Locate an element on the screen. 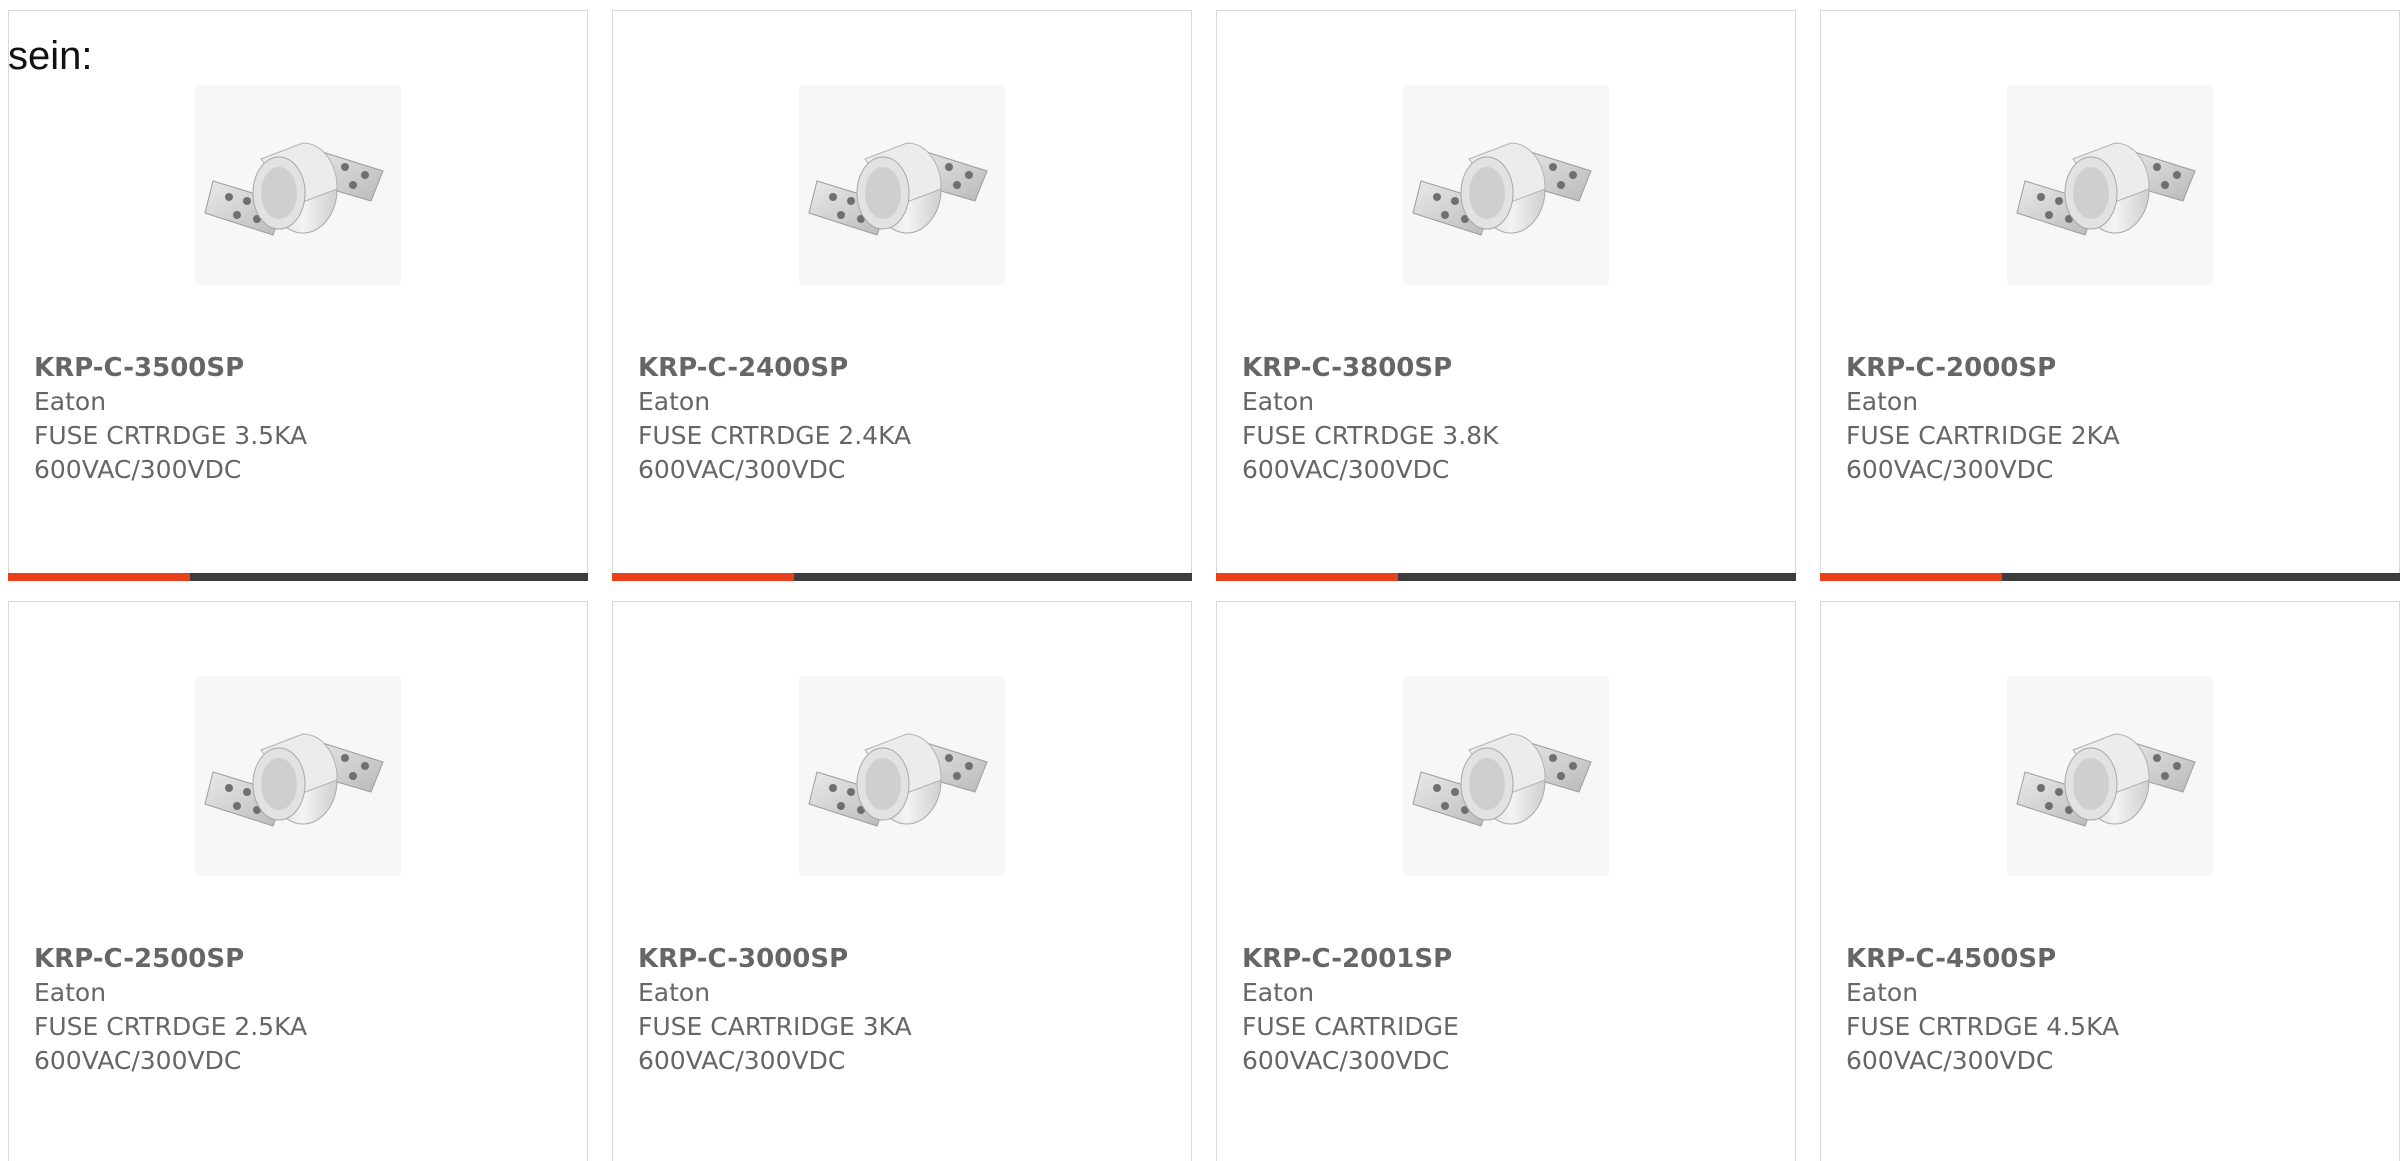 Image resolution: width=2400 pixels, height=1161 pixels. part-number: KRP-C-4500SP is located at coordinates (2106, 959).